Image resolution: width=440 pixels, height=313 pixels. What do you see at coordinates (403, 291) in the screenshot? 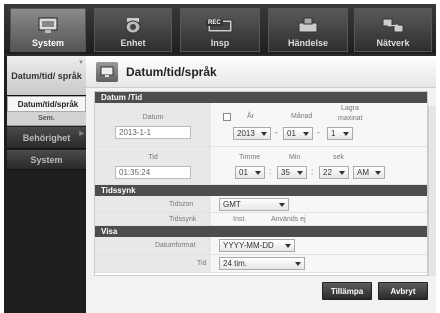
I see `cancel-button: Avbryt` at bounding box center [403, 291].